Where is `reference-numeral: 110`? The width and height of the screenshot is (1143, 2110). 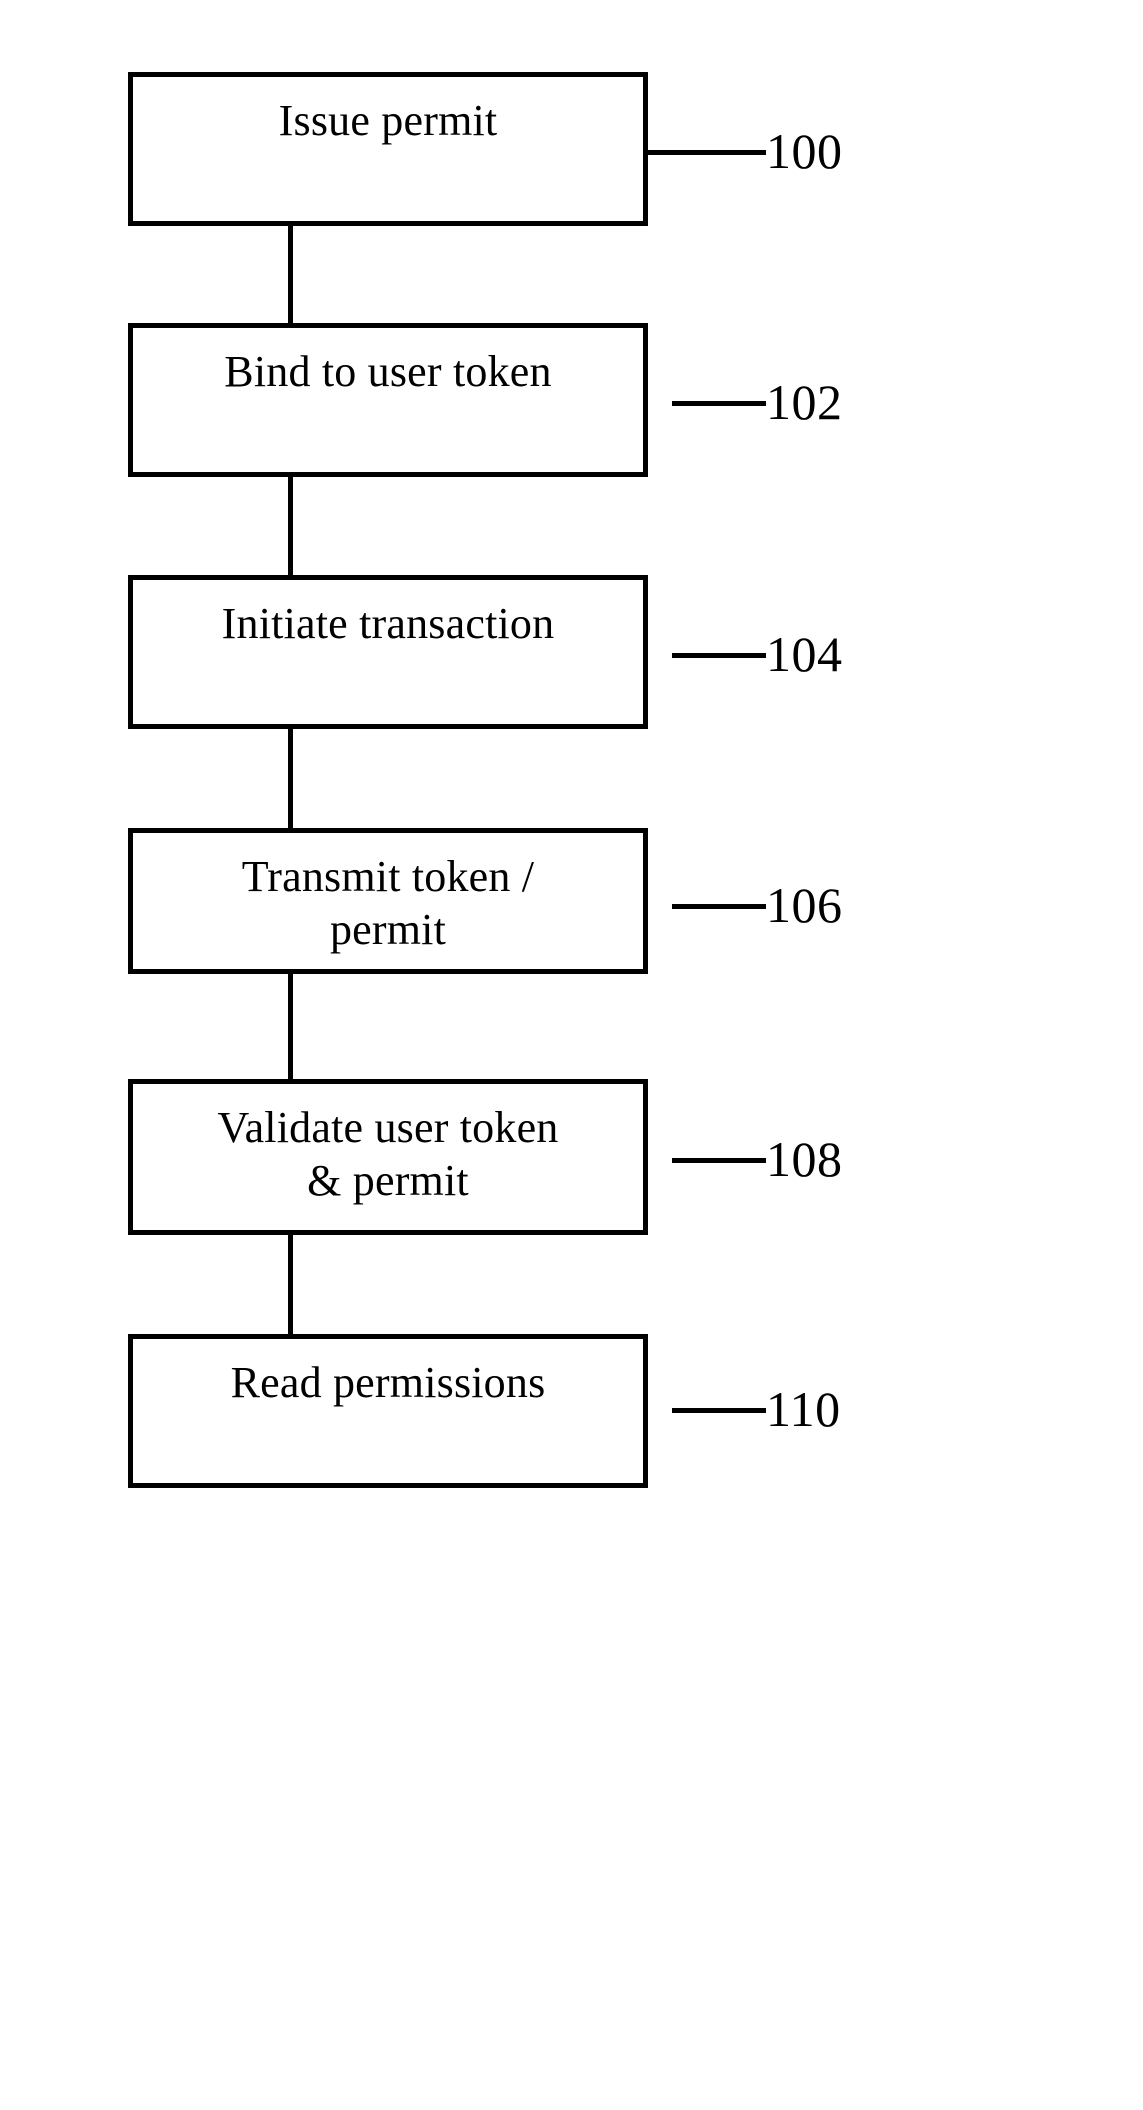
reference-numeral: 110 is located at coordinates (803, 1409).